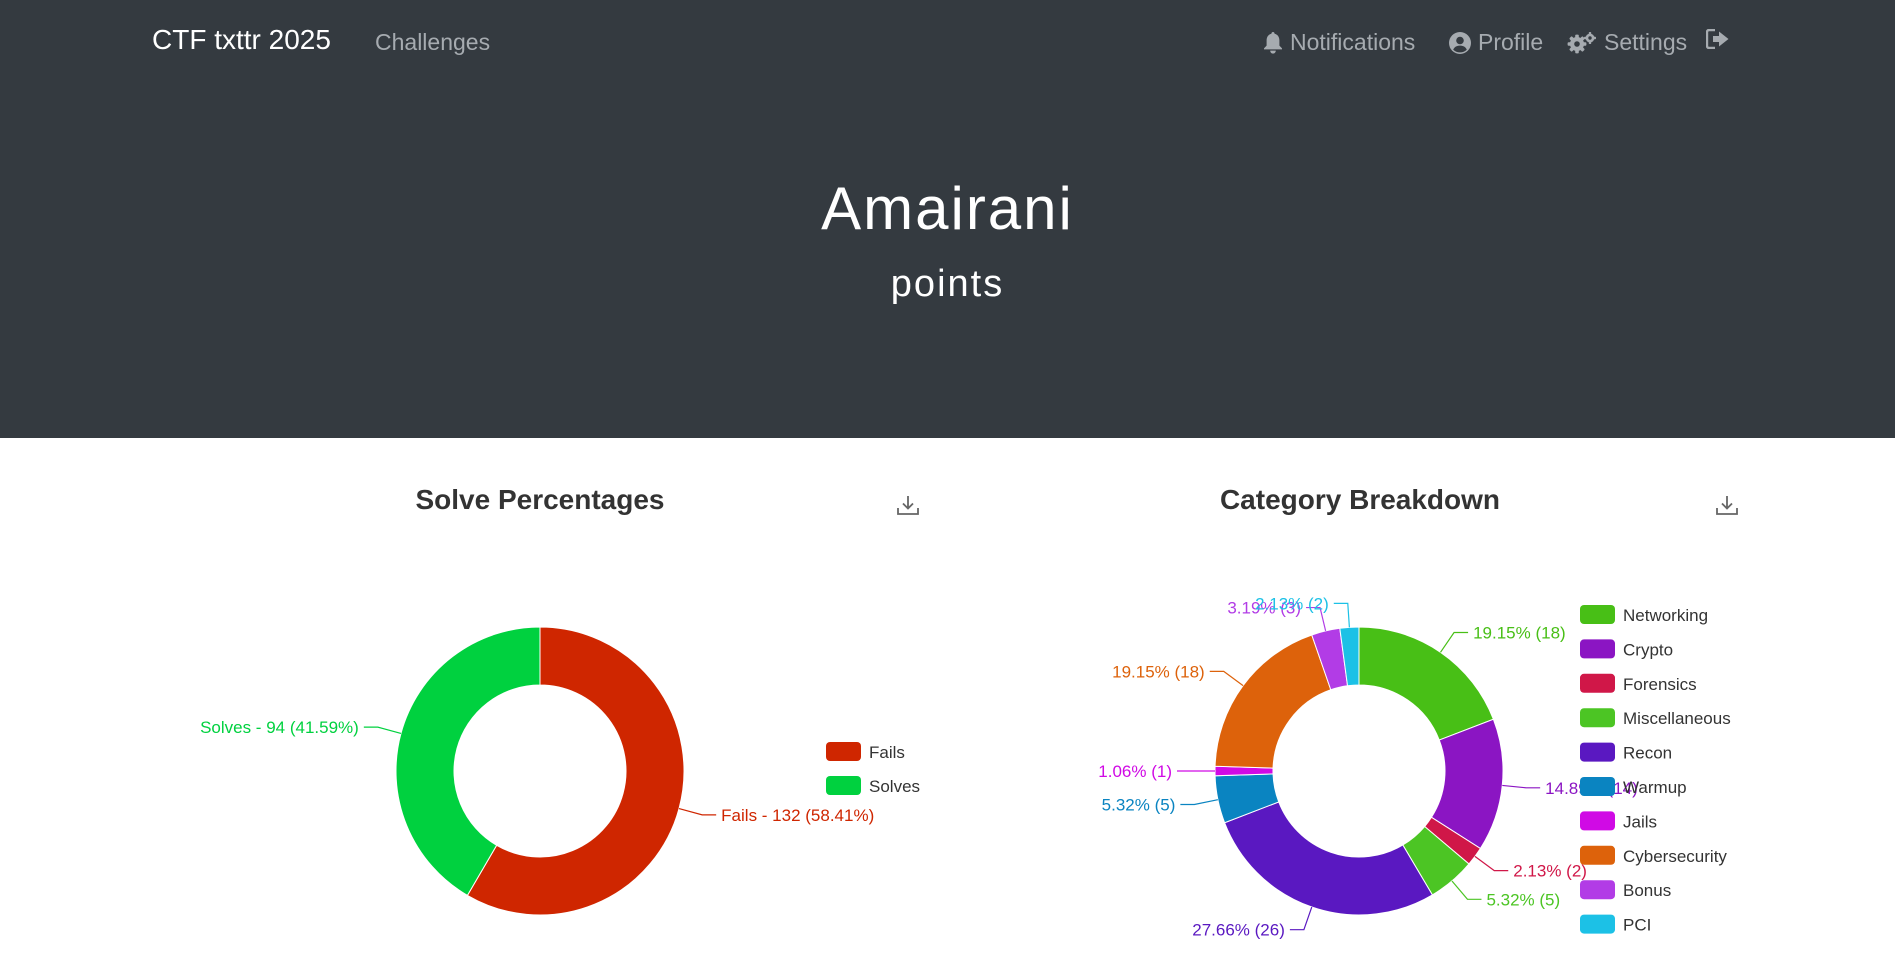  Describe the element at coordinates (1597, 614) in the screenshot. I see `legend-swatch-networking` at that location.